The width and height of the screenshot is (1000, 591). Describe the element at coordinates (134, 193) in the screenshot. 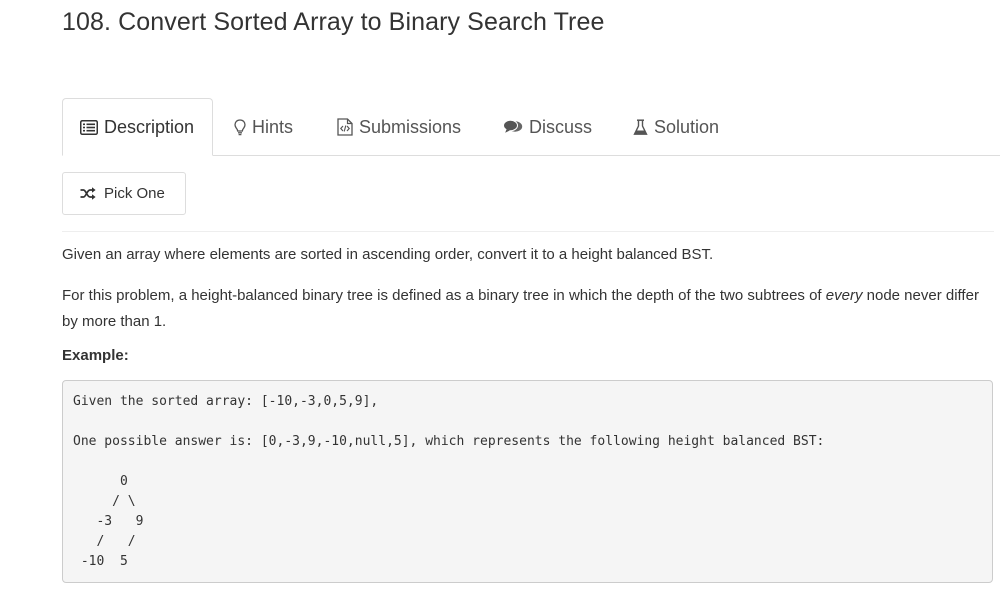

I see `pick-one-label: Pick One` at that location.